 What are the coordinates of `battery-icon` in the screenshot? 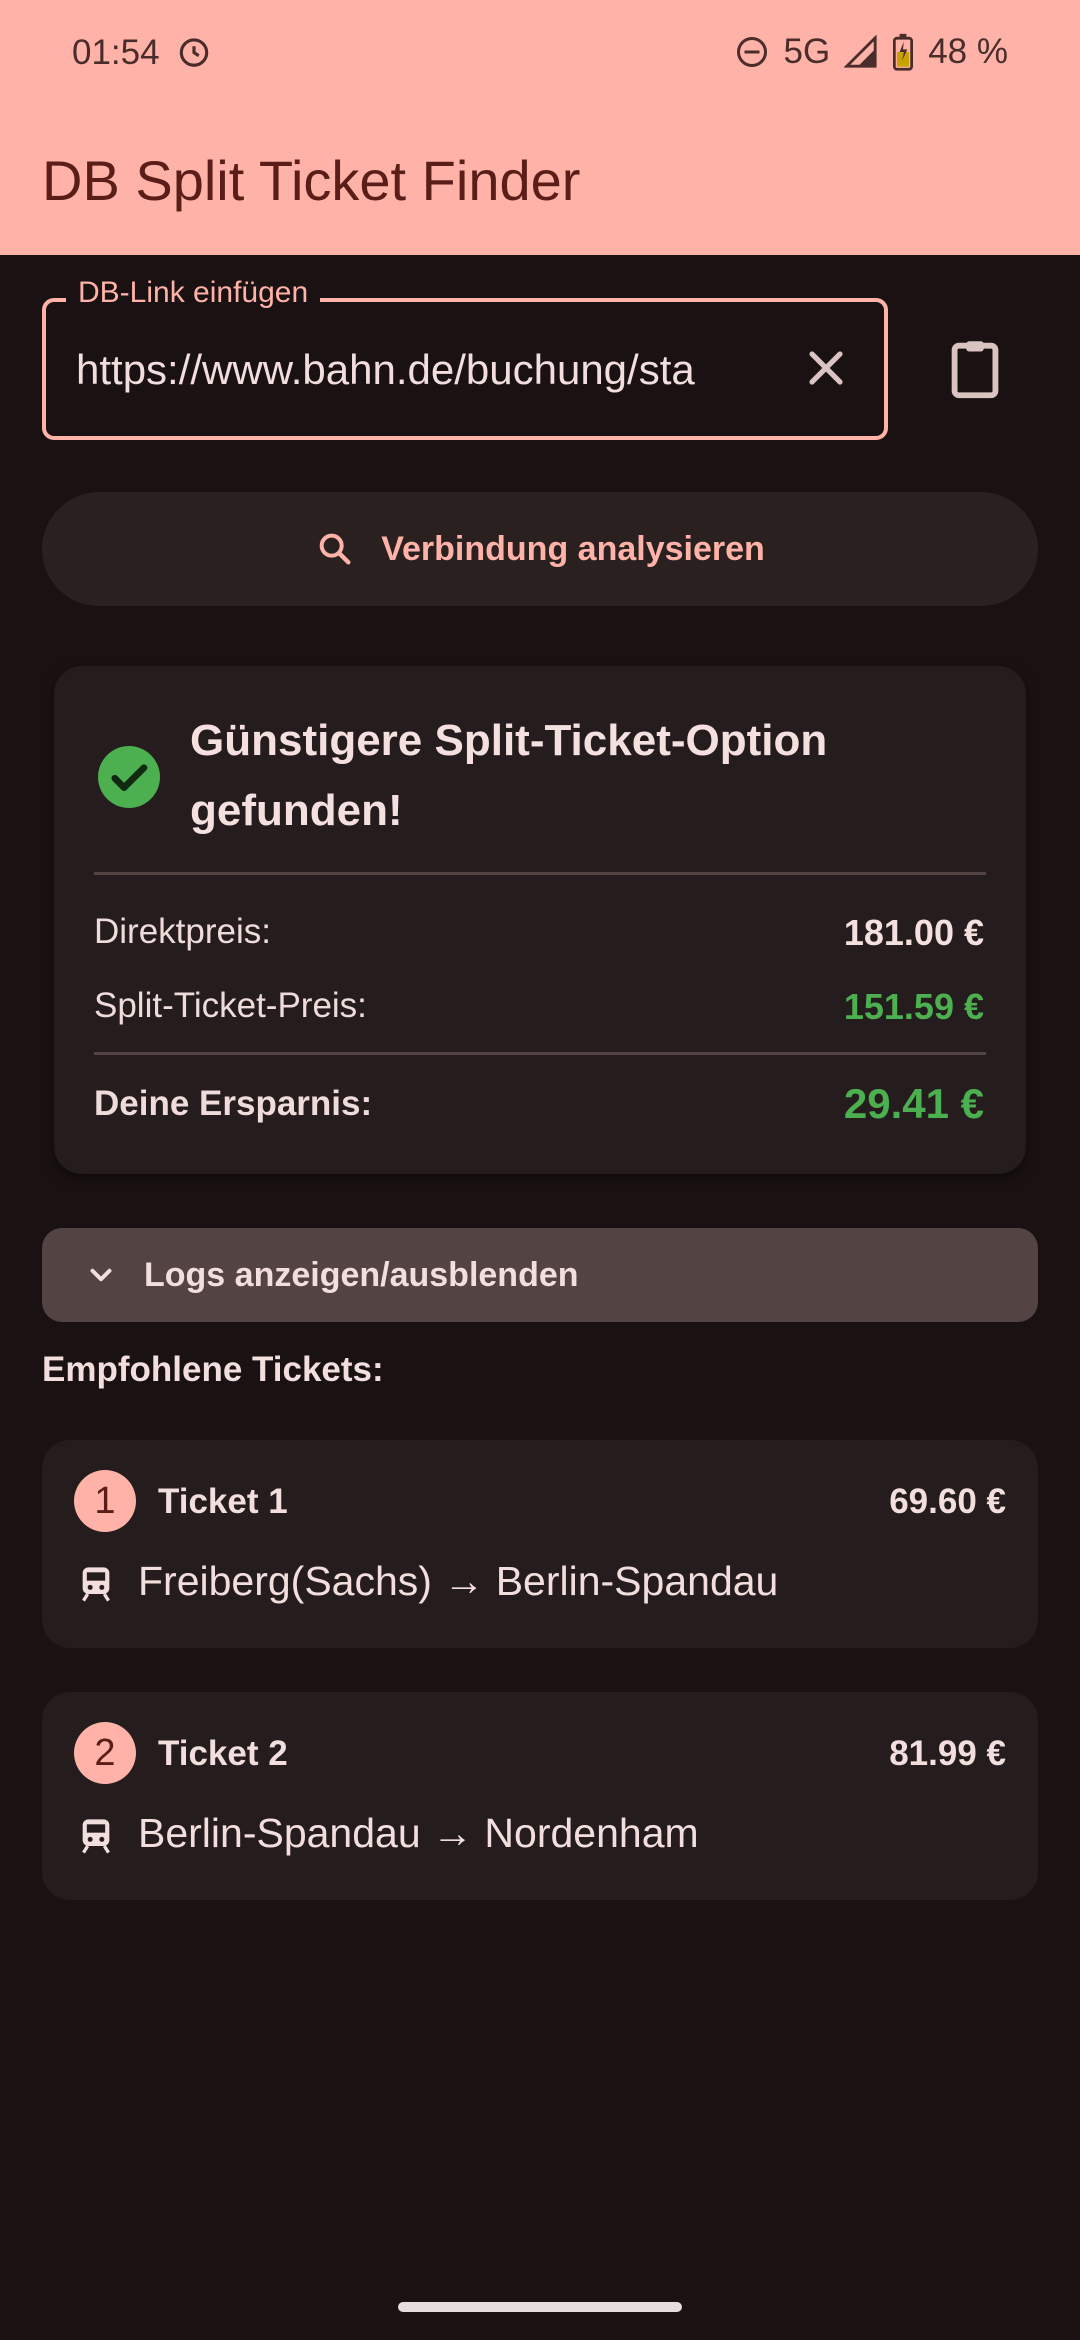 It's located at (903, 52).